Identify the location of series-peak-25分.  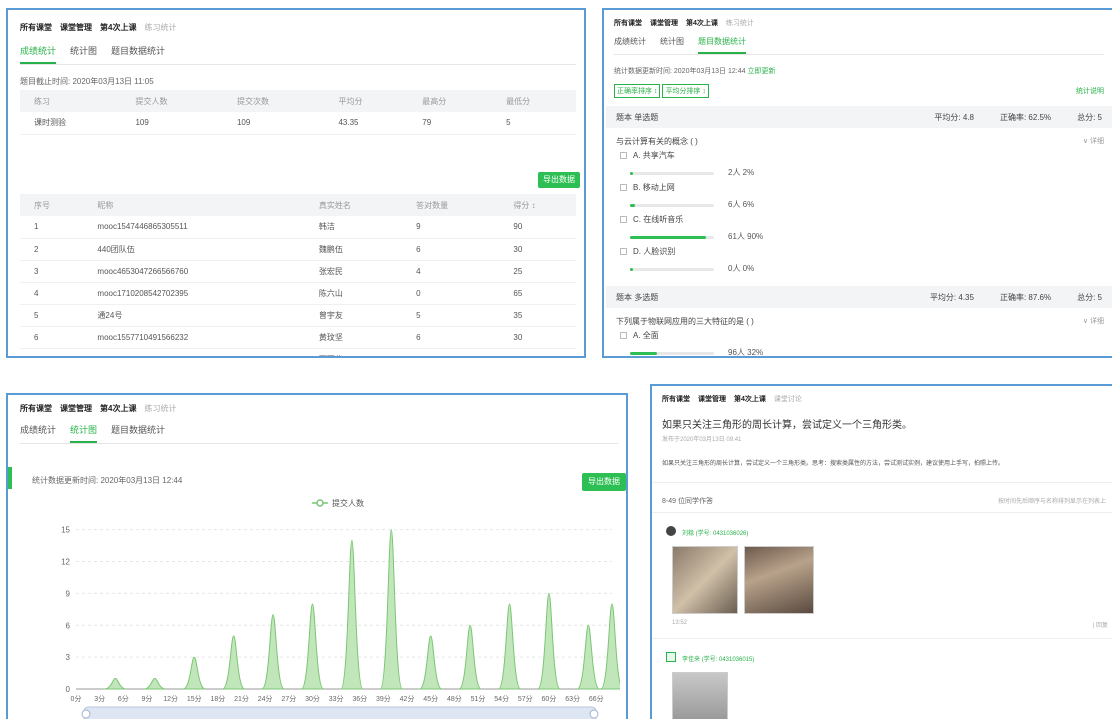
(273, 652).